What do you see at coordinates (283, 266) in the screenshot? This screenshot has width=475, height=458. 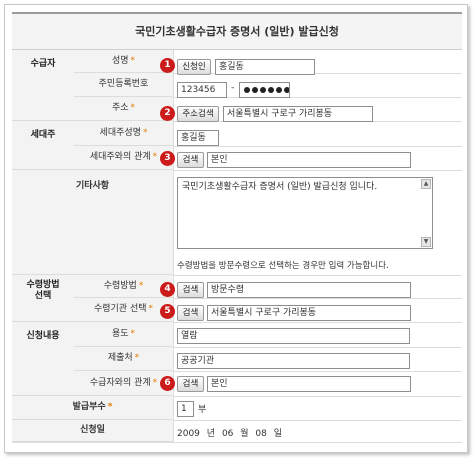 I see `other-note: 수령방법을 방문수령으로 선택하는 경우만 입력 가능합니다.` at bounding box center [283, 266].